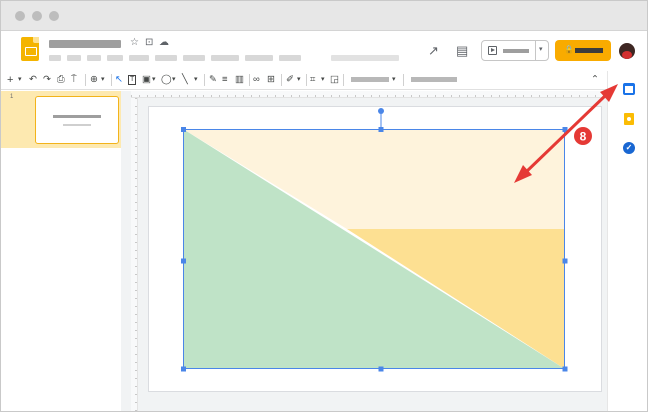 The width and height of the screenshot is (648, 412). I want to click on lock-icon: 🔒, so click(569, 49).